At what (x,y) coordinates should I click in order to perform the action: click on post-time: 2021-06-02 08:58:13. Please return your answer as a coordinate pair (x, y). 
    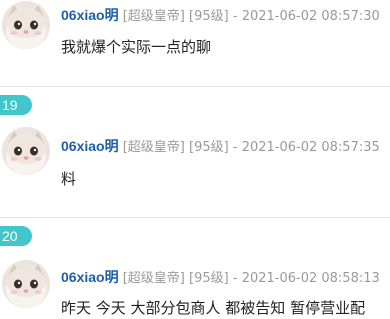
    Looking at the image, I should click on (310, 278).